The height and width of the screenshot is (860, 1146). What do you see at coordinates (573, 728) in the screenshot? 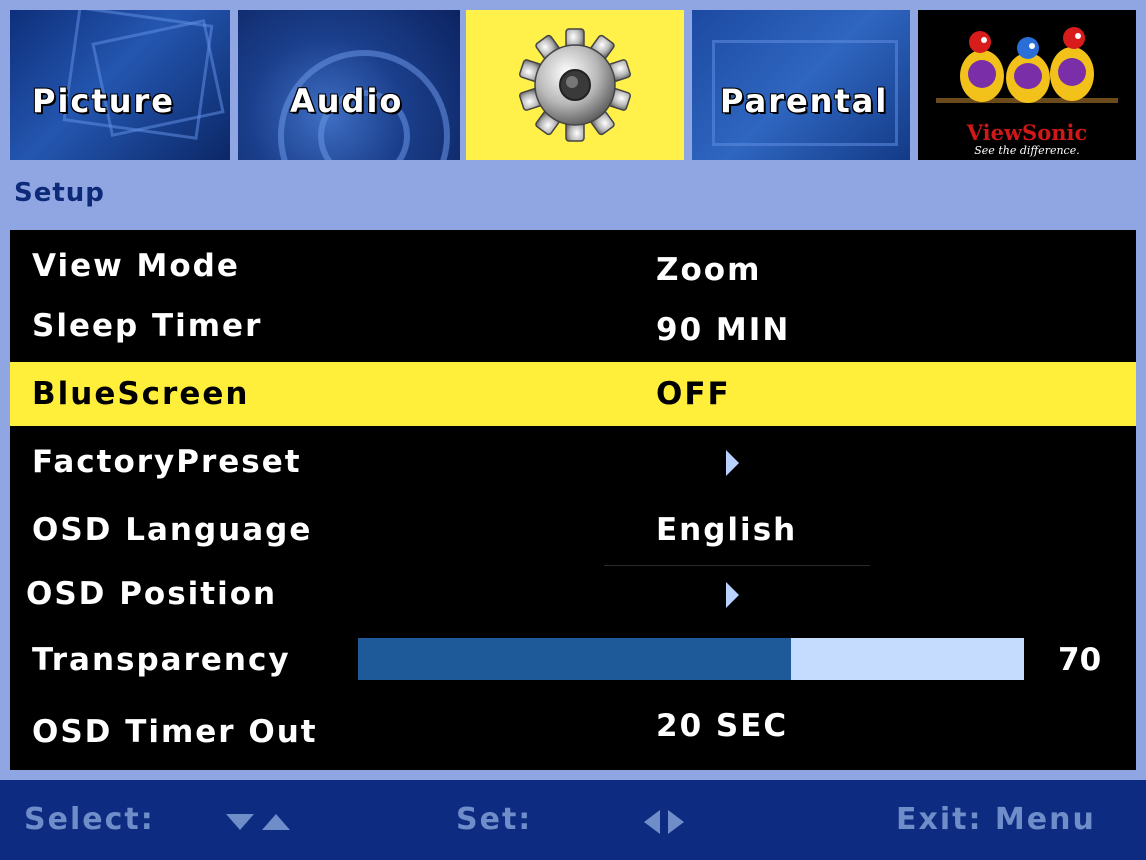
I see `menu-row-osd-timer-out: OSD Timer Out 20 SEC` at bounding box center [573, 728].